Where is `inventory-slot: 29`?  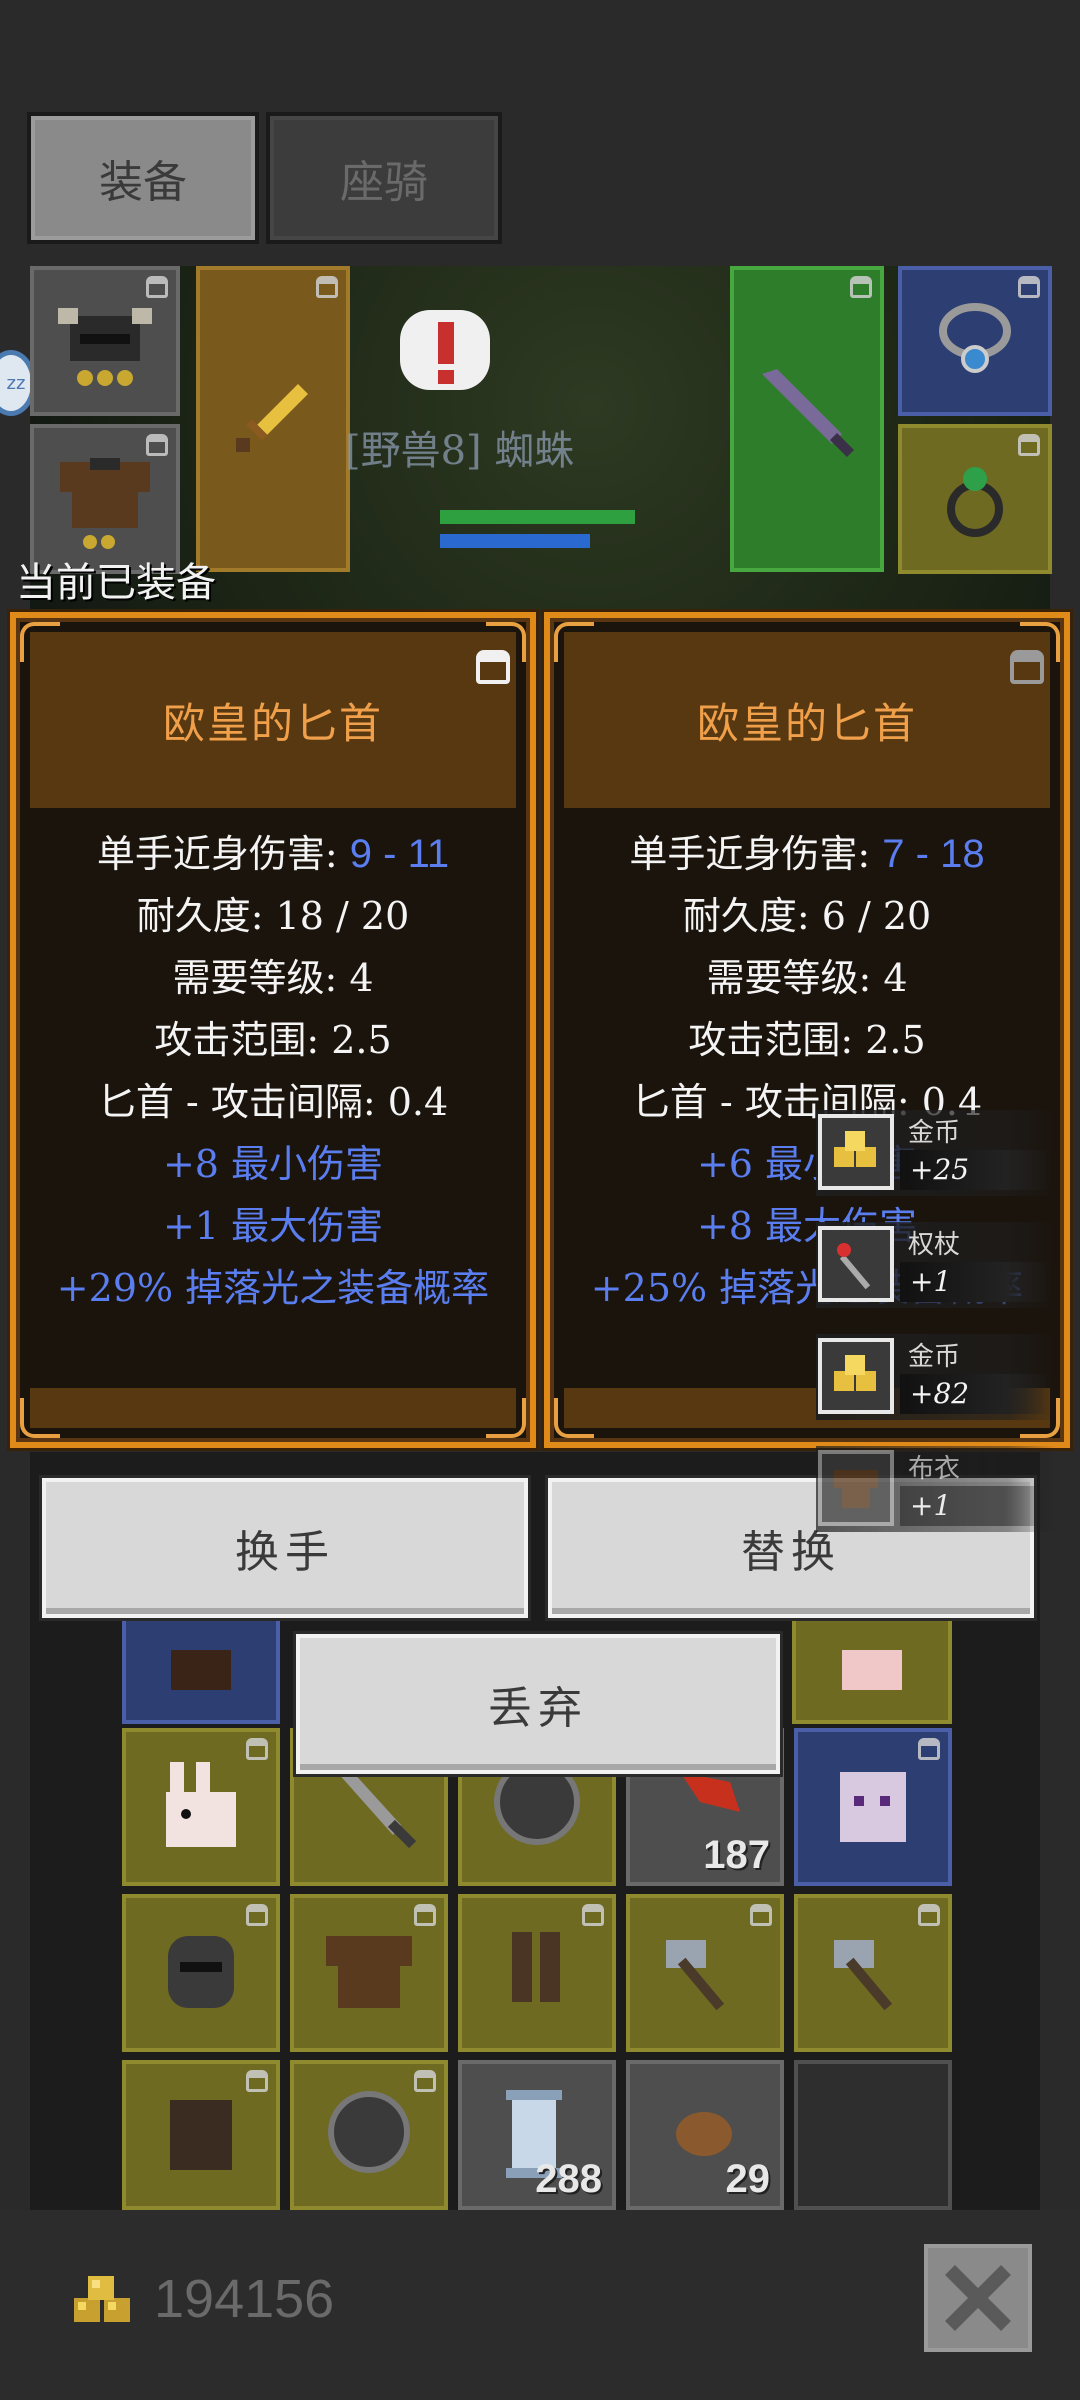 inventory-slot: 29 is located at coordinates (705, 2135).